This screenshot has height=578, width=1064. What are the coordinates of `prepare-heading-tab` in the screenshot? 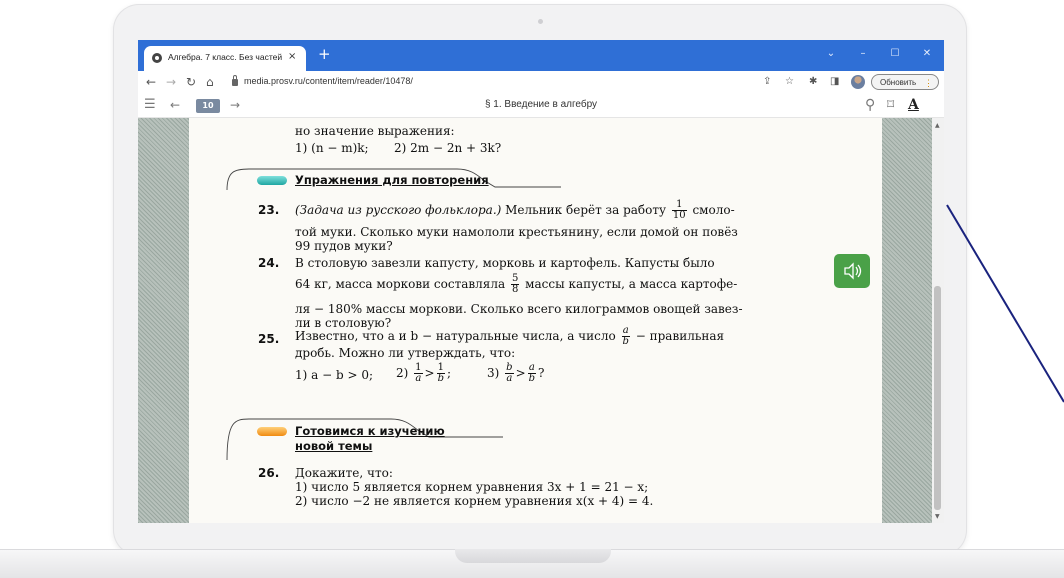 It's located at (364, 439).